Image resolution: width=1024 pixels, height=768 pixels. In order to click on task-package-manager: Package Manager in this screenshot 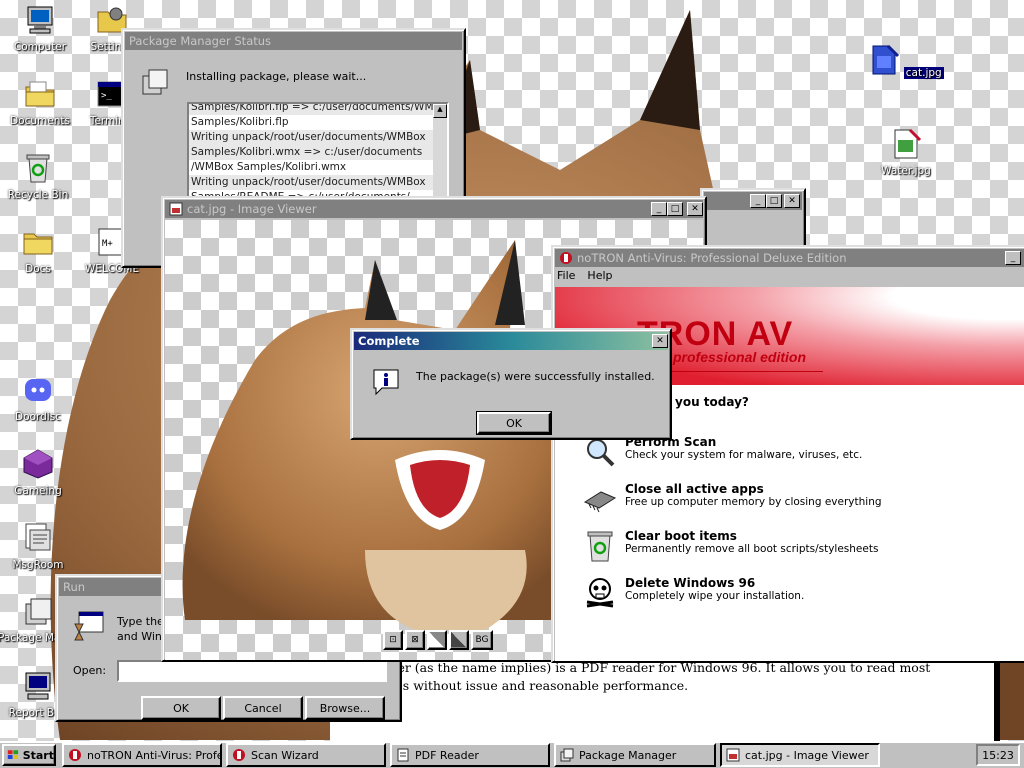, I will do `click(635, 755)`.